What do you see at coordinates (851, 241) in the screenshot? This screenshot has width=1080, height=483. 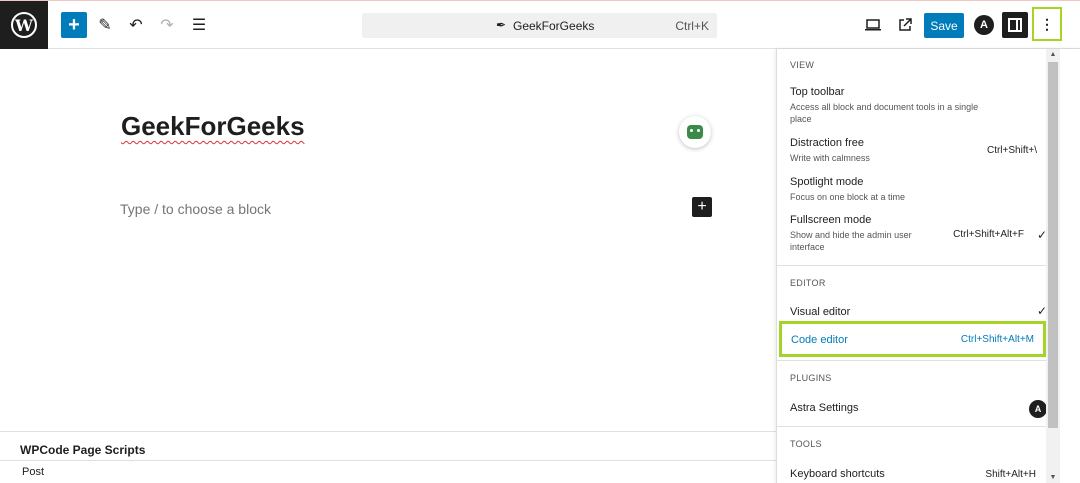 I see `menu-item-desc: Show and hide the admin user interface` at bounding box center [851, 241].